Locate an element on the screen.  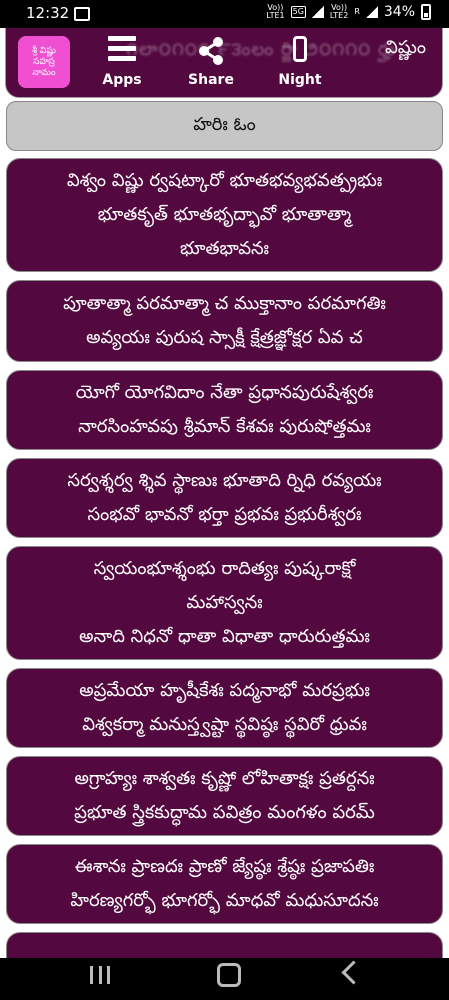
share-button: Share is located at coordinates (211, 63).